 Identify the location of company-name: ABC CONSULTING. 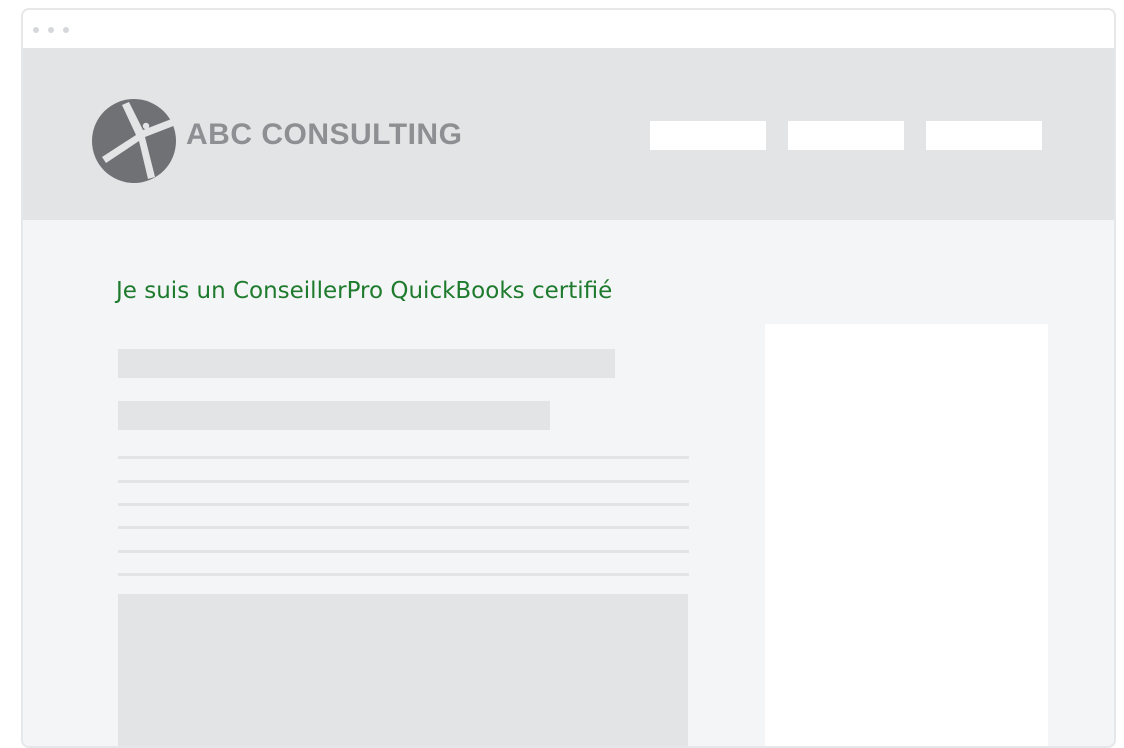
(324, 134).